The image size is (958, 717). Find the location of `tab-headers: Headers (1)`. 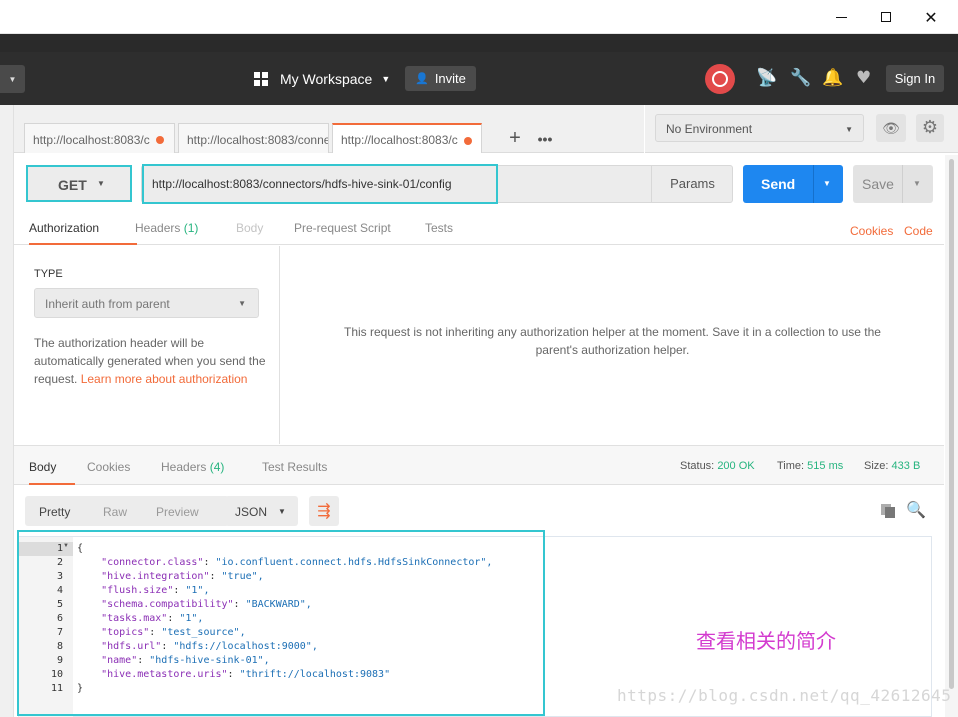

tab-headers: Headers (1) is located at coordinates (166, 228).